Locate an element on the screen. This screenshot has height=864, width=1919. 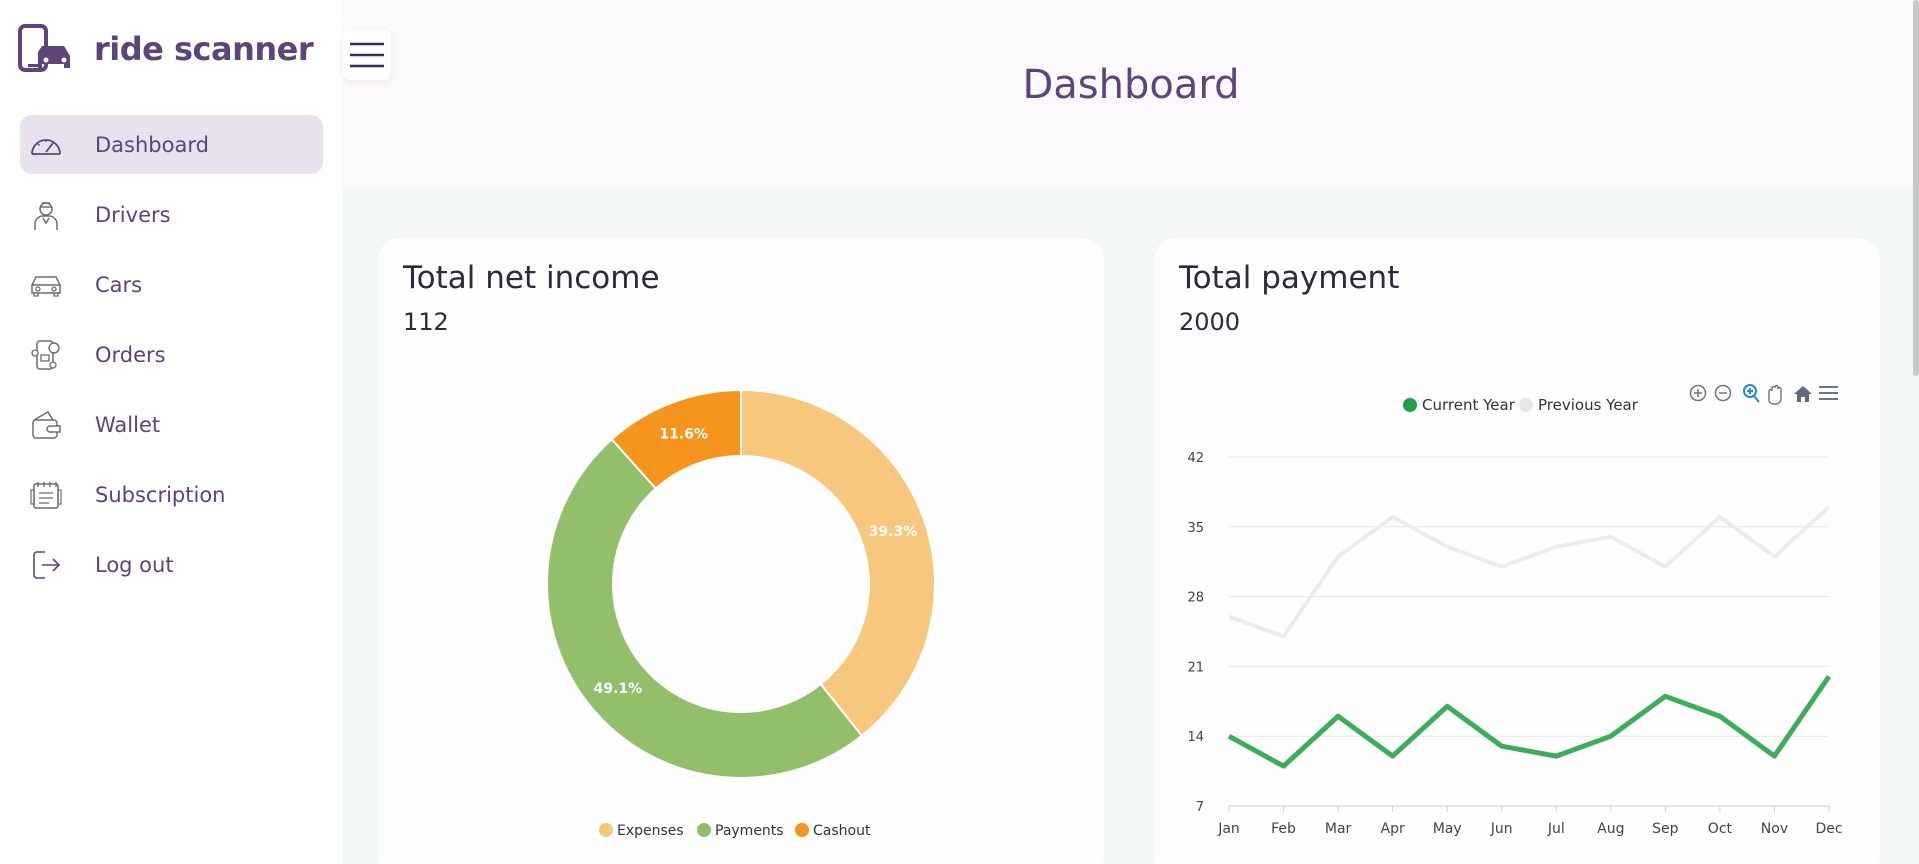
legend-item-previous-year: Previous Year is located at coordinates (1579, 405).